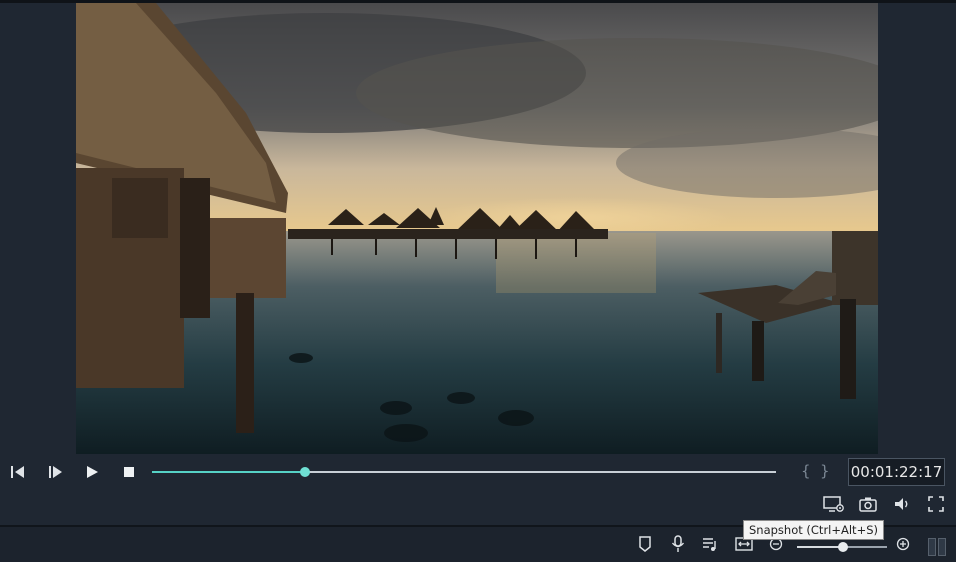 The width and height of the screenshot is (956, 562). I want to click on fullscreen-icon, so click(936, 504).